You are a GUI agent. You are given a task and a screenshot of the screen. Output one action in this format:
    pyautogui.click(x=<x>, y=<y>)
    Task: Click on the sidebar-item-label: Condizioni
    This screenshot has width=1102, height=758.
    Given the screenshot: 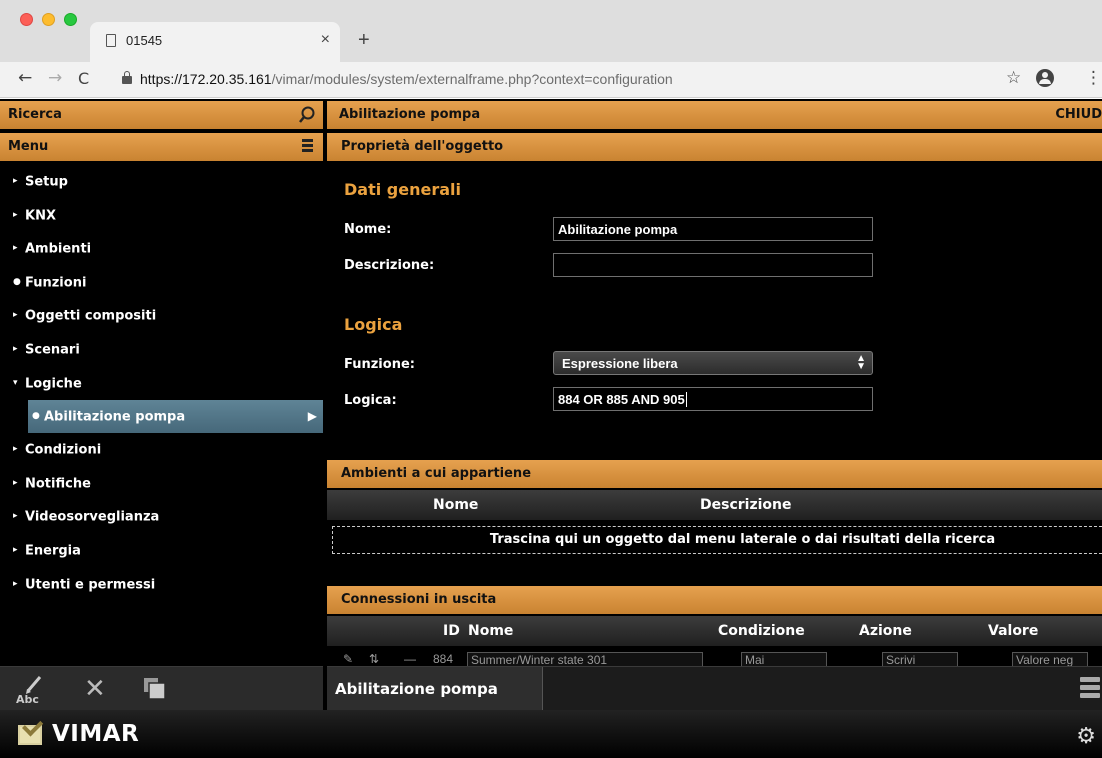 What is the action you would take?
    pyautogui.click(x=63, y=450)
    